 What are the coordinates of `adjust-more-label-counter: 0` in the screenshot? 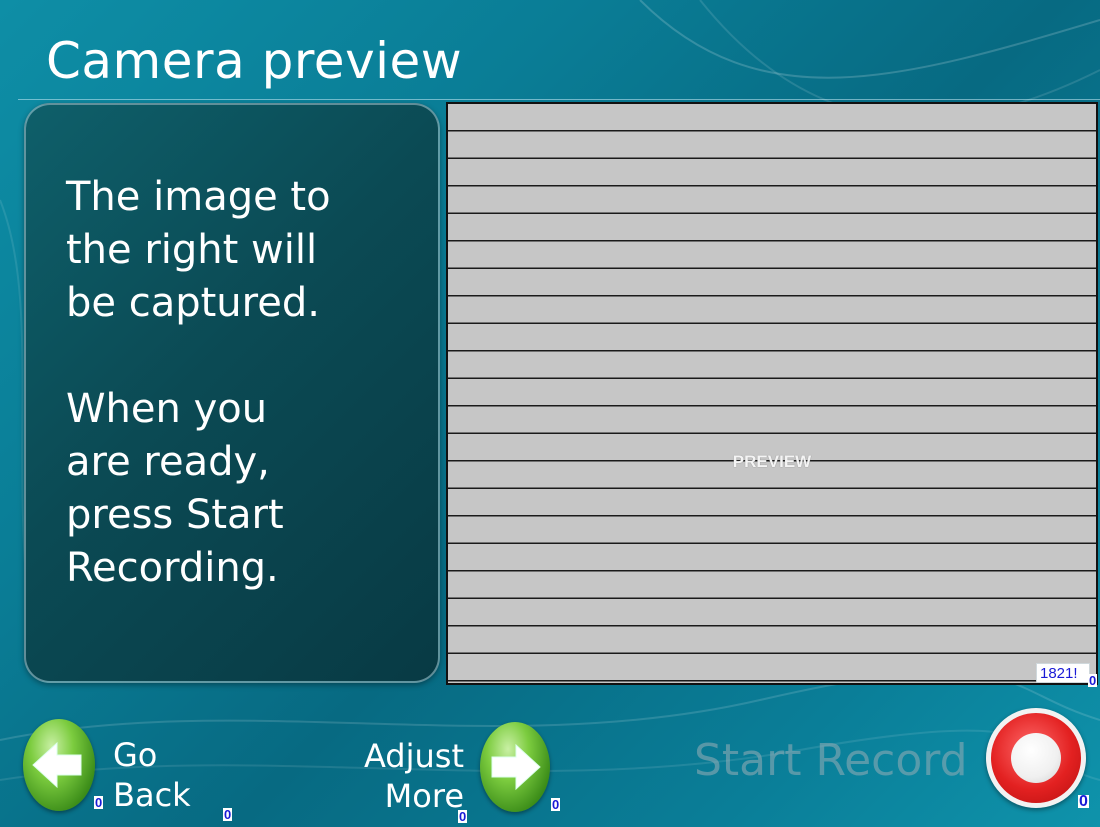 It's located at (463, 816).